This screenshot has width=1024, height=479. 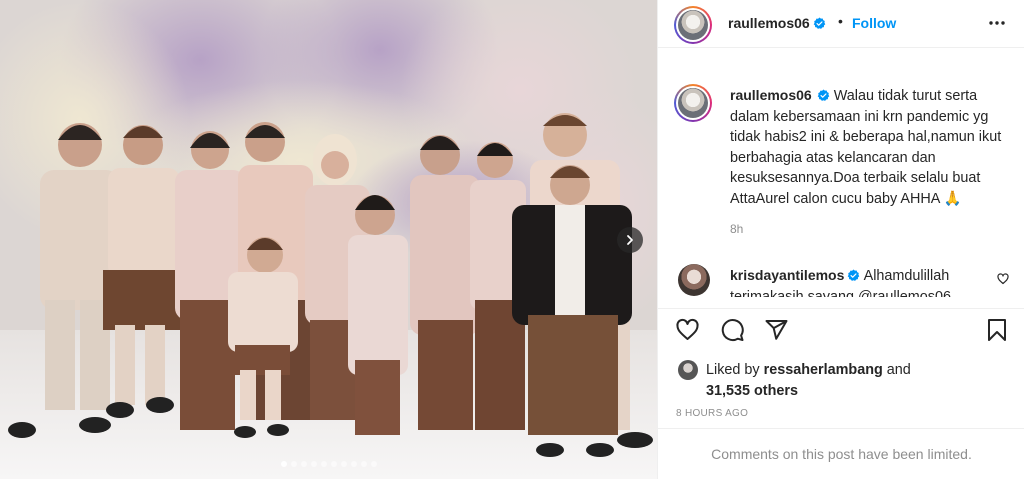 I want to click on caption-author-username: raullemos06, so click(x=771, y=95).